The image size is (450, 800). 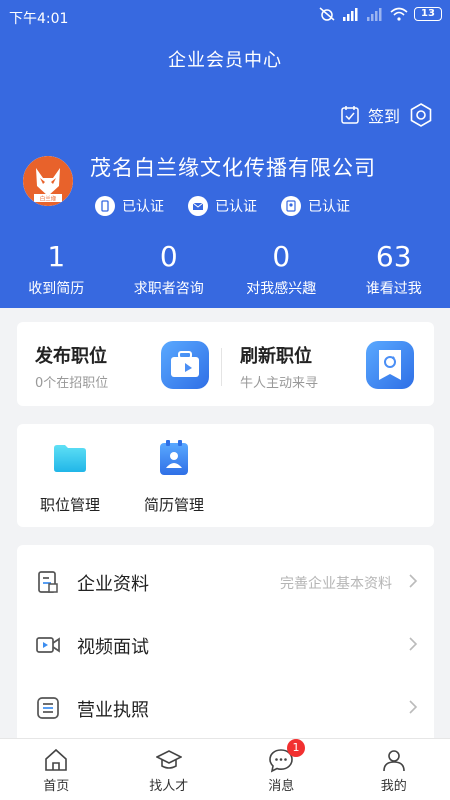 What do you see at coordinates (121, 364) in the screenshot?
I see `publish-job-button: 发布职位 0个在招职位` at bounding box center [121, 364].